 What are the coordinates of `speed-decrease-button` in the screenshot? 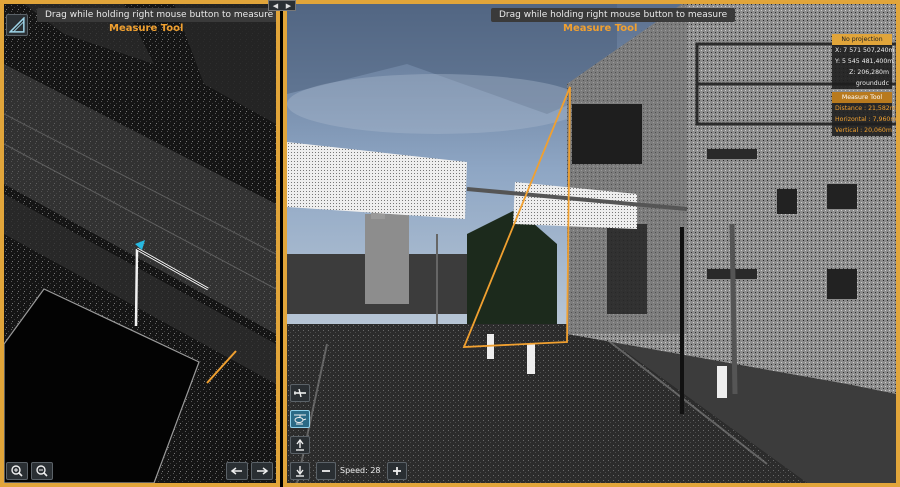 It's located at (326, 471).